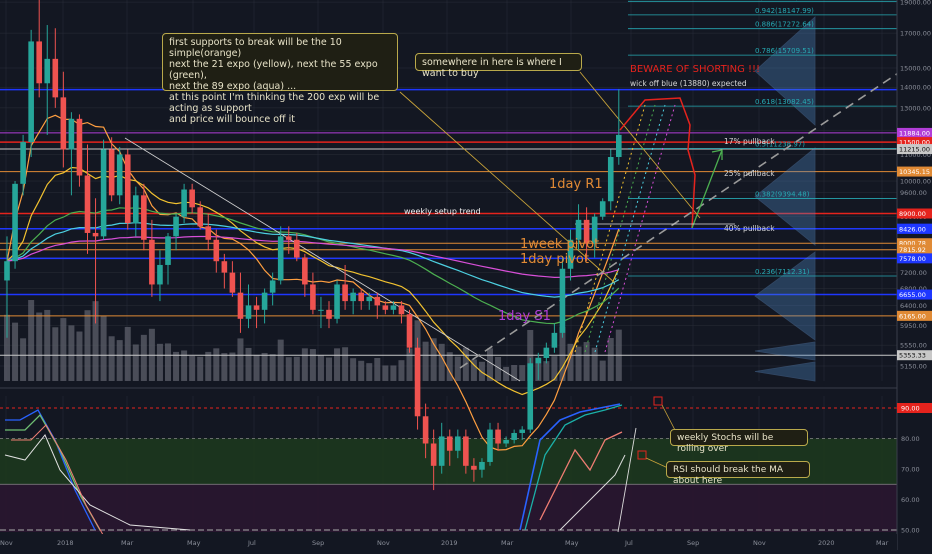  I want to click on x-tick-label: Sep, so click(318, 543).